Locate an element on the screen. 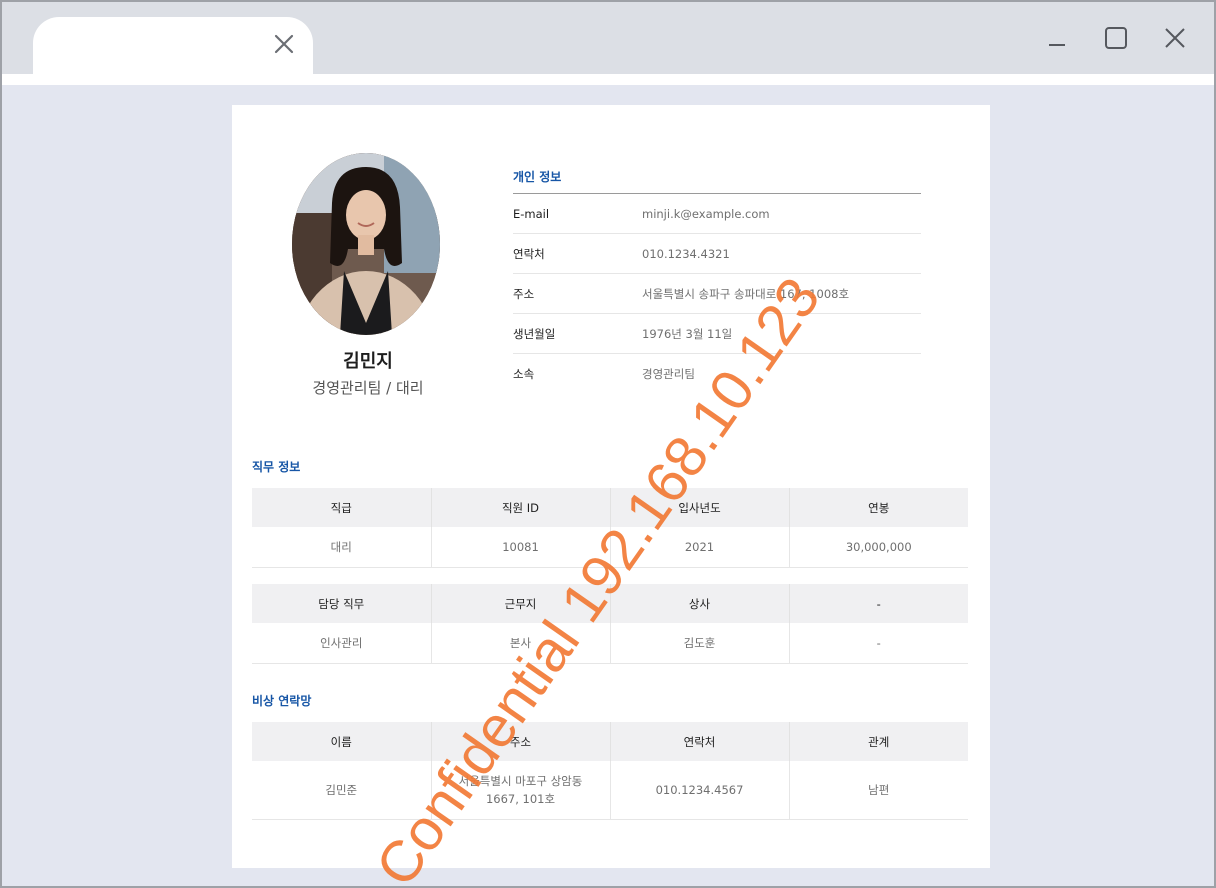  table-cell: 대리 is located at coordinates (342, 547).